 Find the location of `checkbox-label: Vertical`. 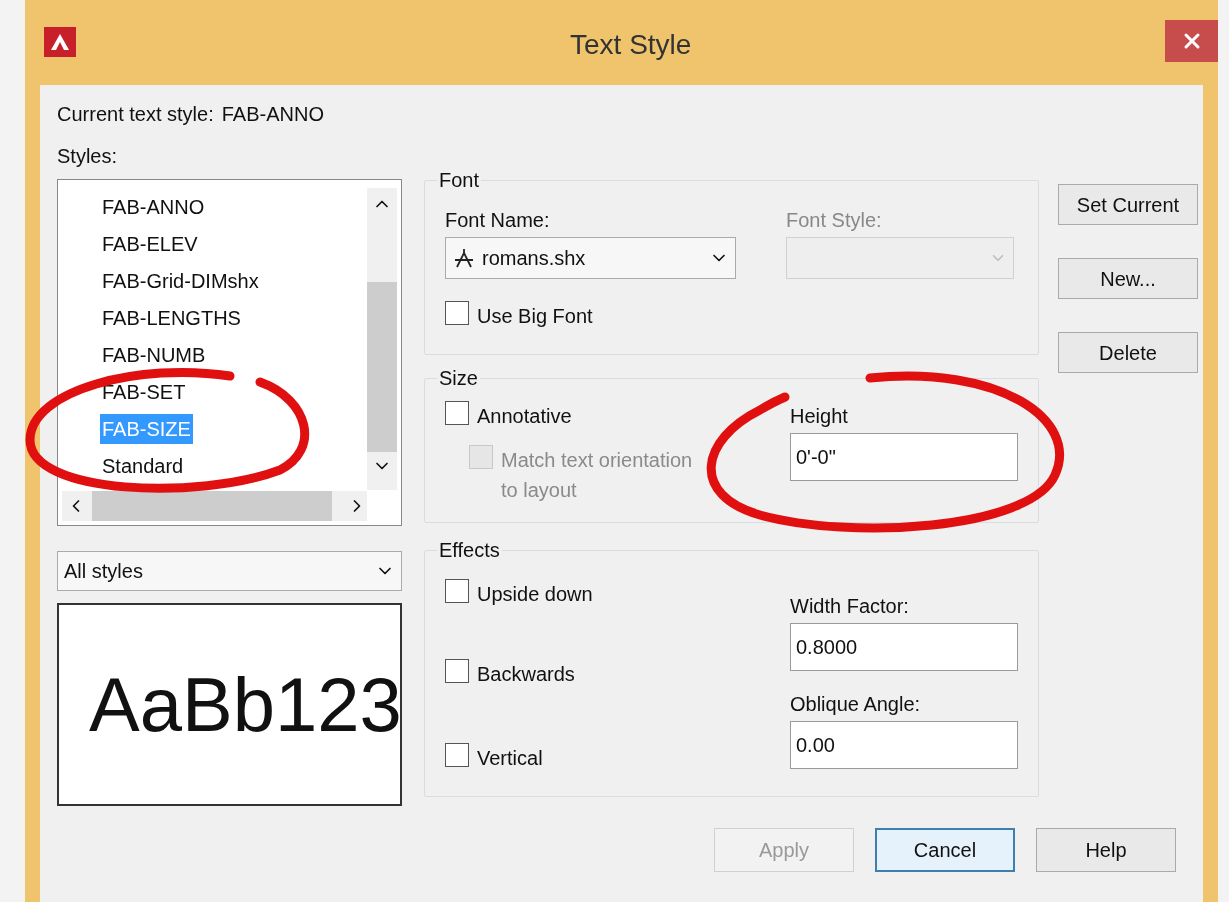

checkbox-label: Vertical is located at coordinates (510, 758).